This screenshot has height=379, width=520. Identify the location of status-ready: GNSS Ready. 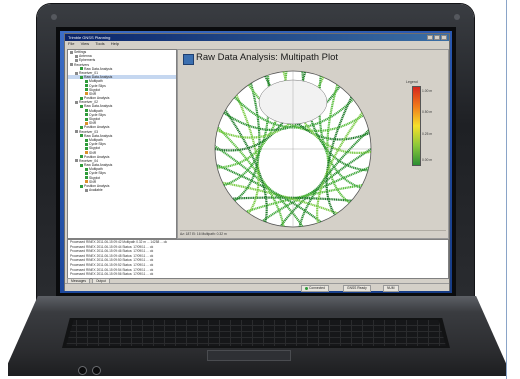
(357, 288).